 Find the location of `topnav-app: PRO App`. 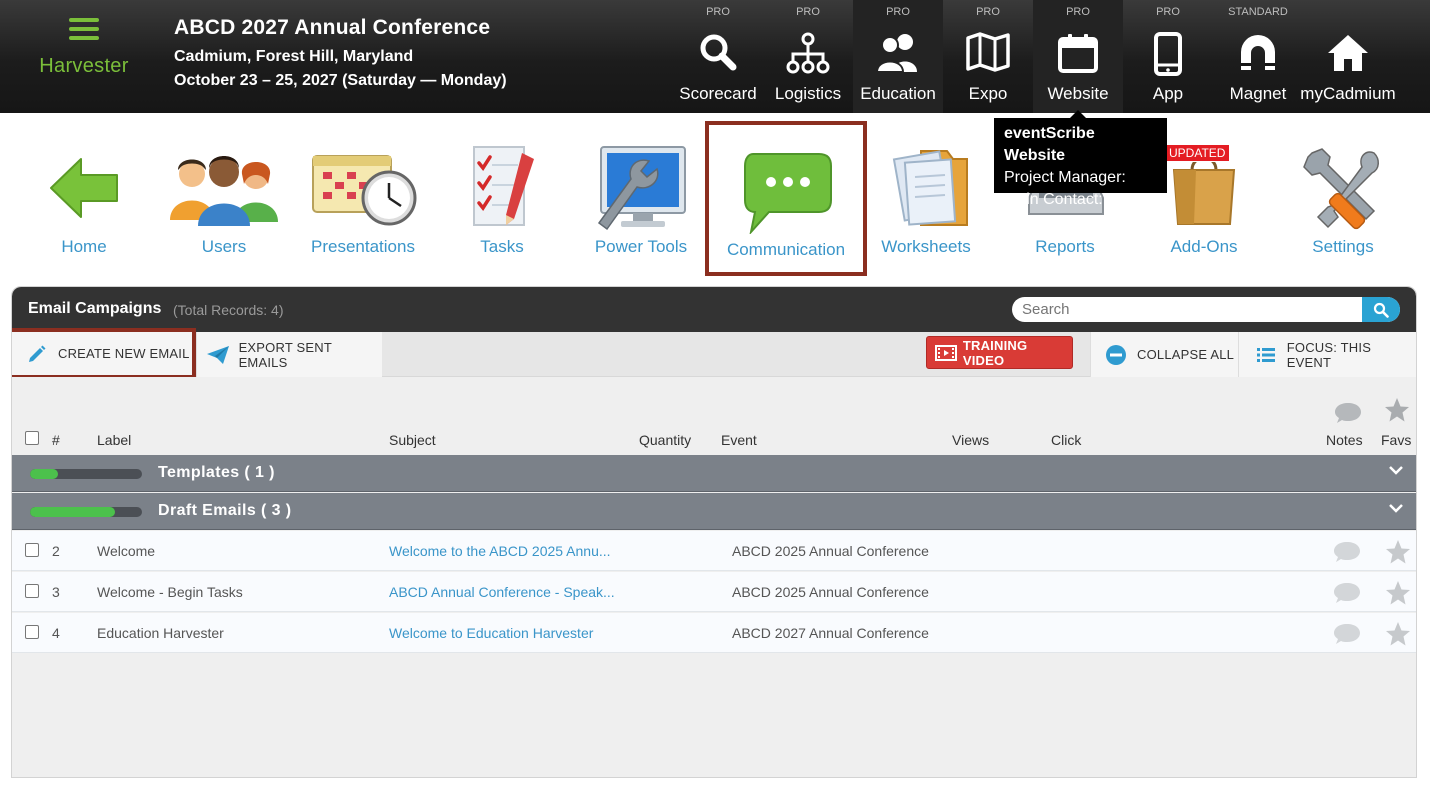

topnav-app: PRO App is located at coordinates (1168, 56).